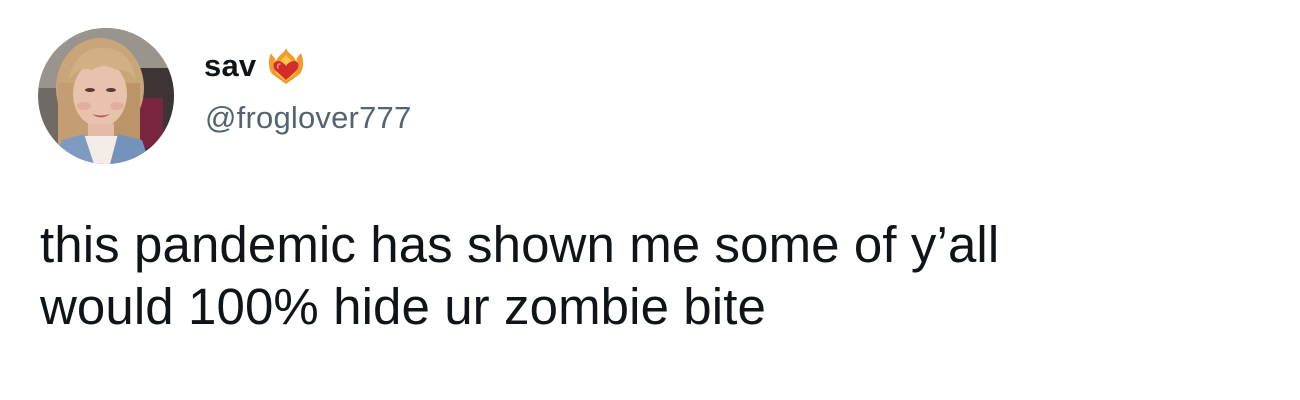 This screenshot has height=400, width=1300. What do you see at coordinates (308, 118) in the screenshot?
I see `author-handle: @froglover777` at bounding box center [308, 118].